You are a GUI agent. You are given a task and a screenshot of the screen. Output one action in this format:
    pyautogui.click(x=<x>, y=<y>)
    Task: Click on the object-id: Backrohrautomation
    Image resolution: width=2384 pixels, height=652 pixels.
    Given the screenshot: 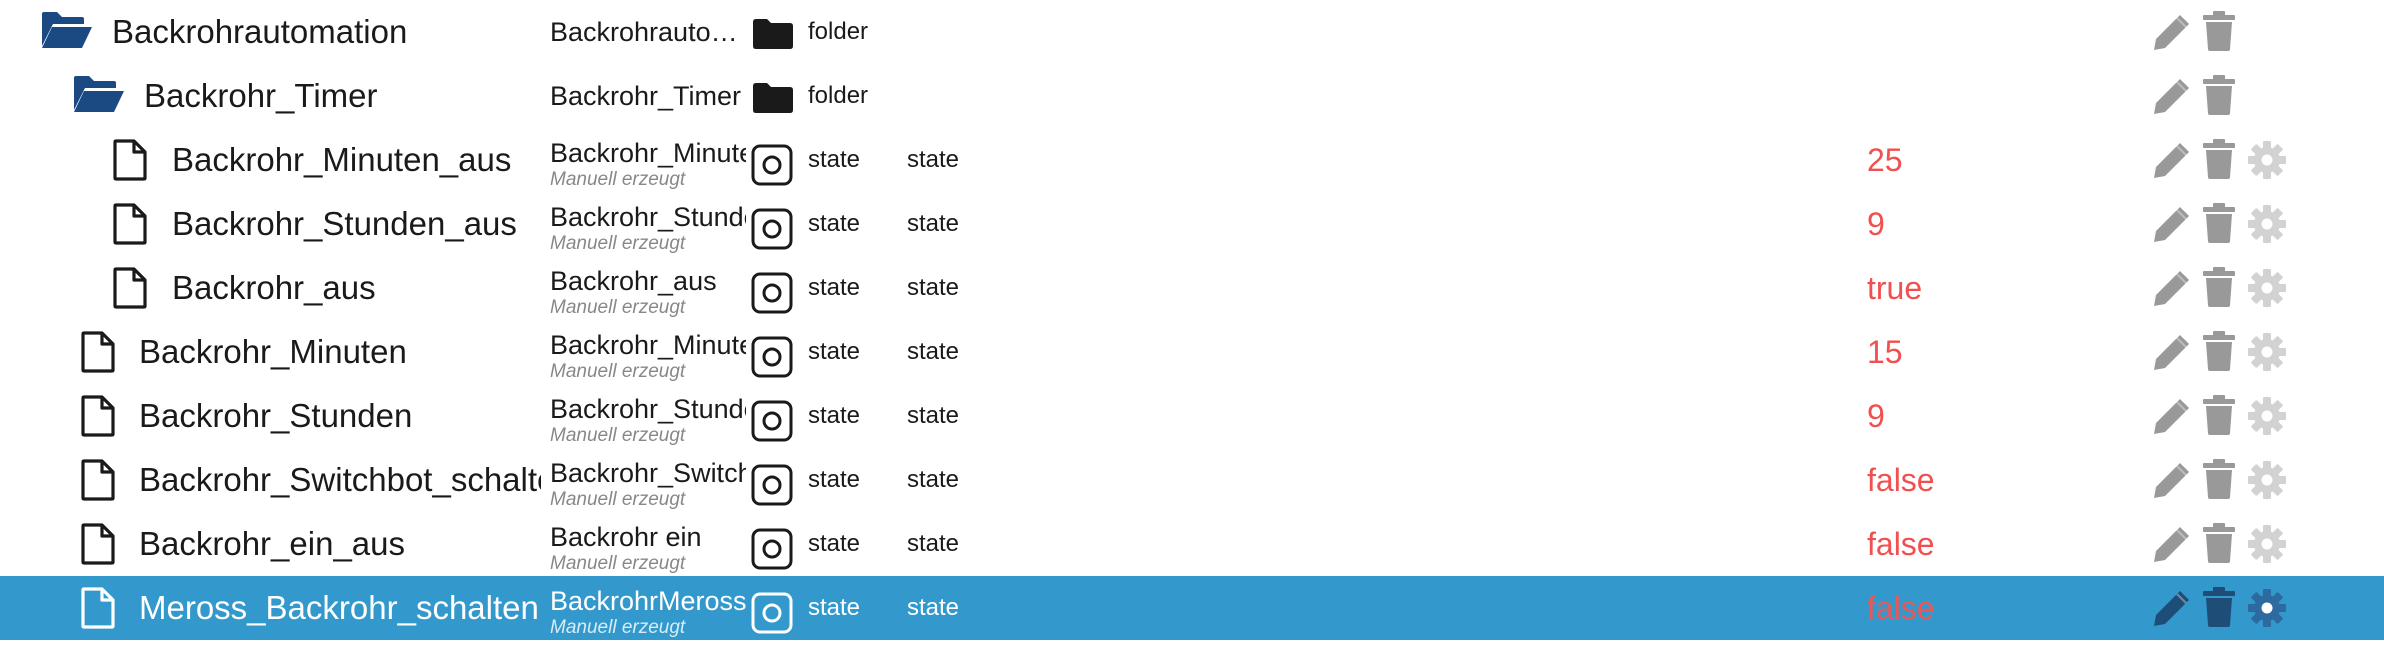 What is the action you would take?
    pyautogui.click(x=260, y=31)
    